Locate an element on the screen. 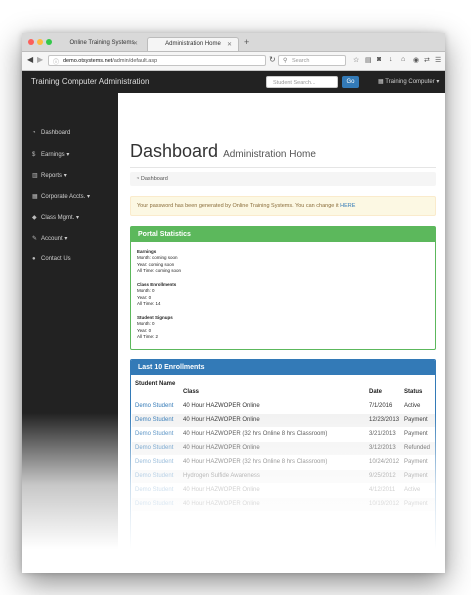  comment-icon: ● is located at coordinates (34, 259).